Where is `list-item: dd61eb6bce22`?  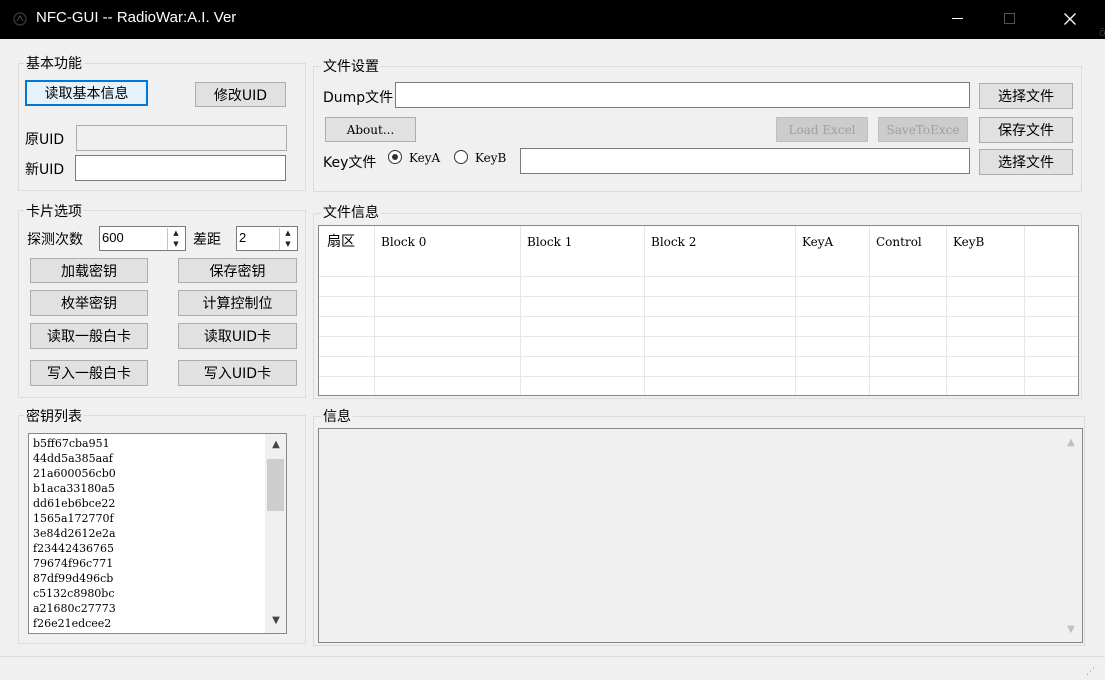
list-item: dd61eb6bce22 is located at coordinates (74, 503).